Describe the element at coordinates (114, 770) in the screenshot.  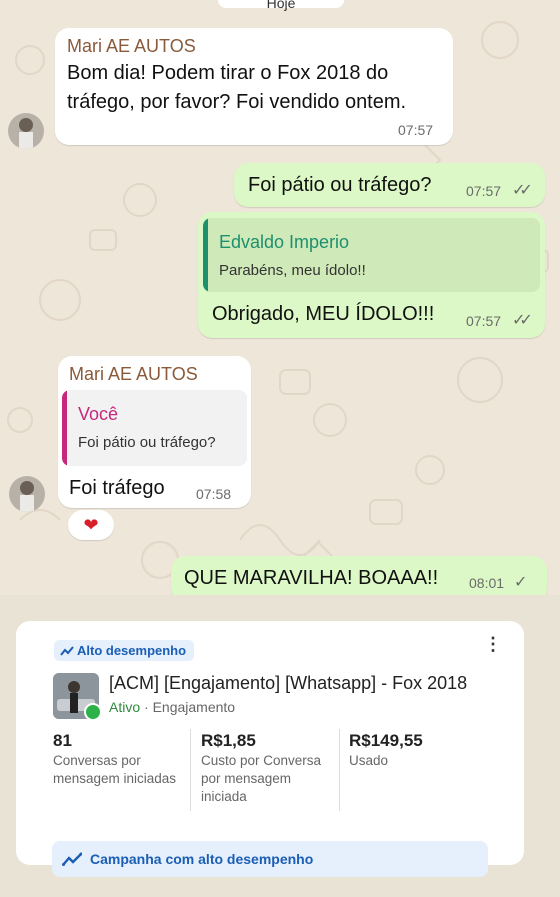
I see `metric-label-conversations: Conversas por mensagem iniciadas` at that location.